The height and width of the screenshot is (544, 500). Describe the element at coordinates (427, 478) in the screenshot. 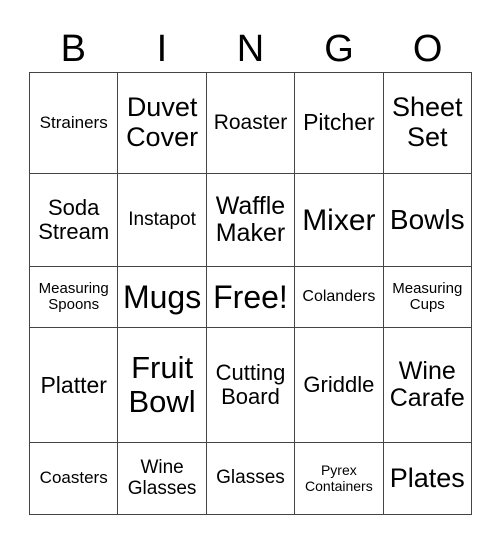

I see `bingo-cell: Plates` at that location.